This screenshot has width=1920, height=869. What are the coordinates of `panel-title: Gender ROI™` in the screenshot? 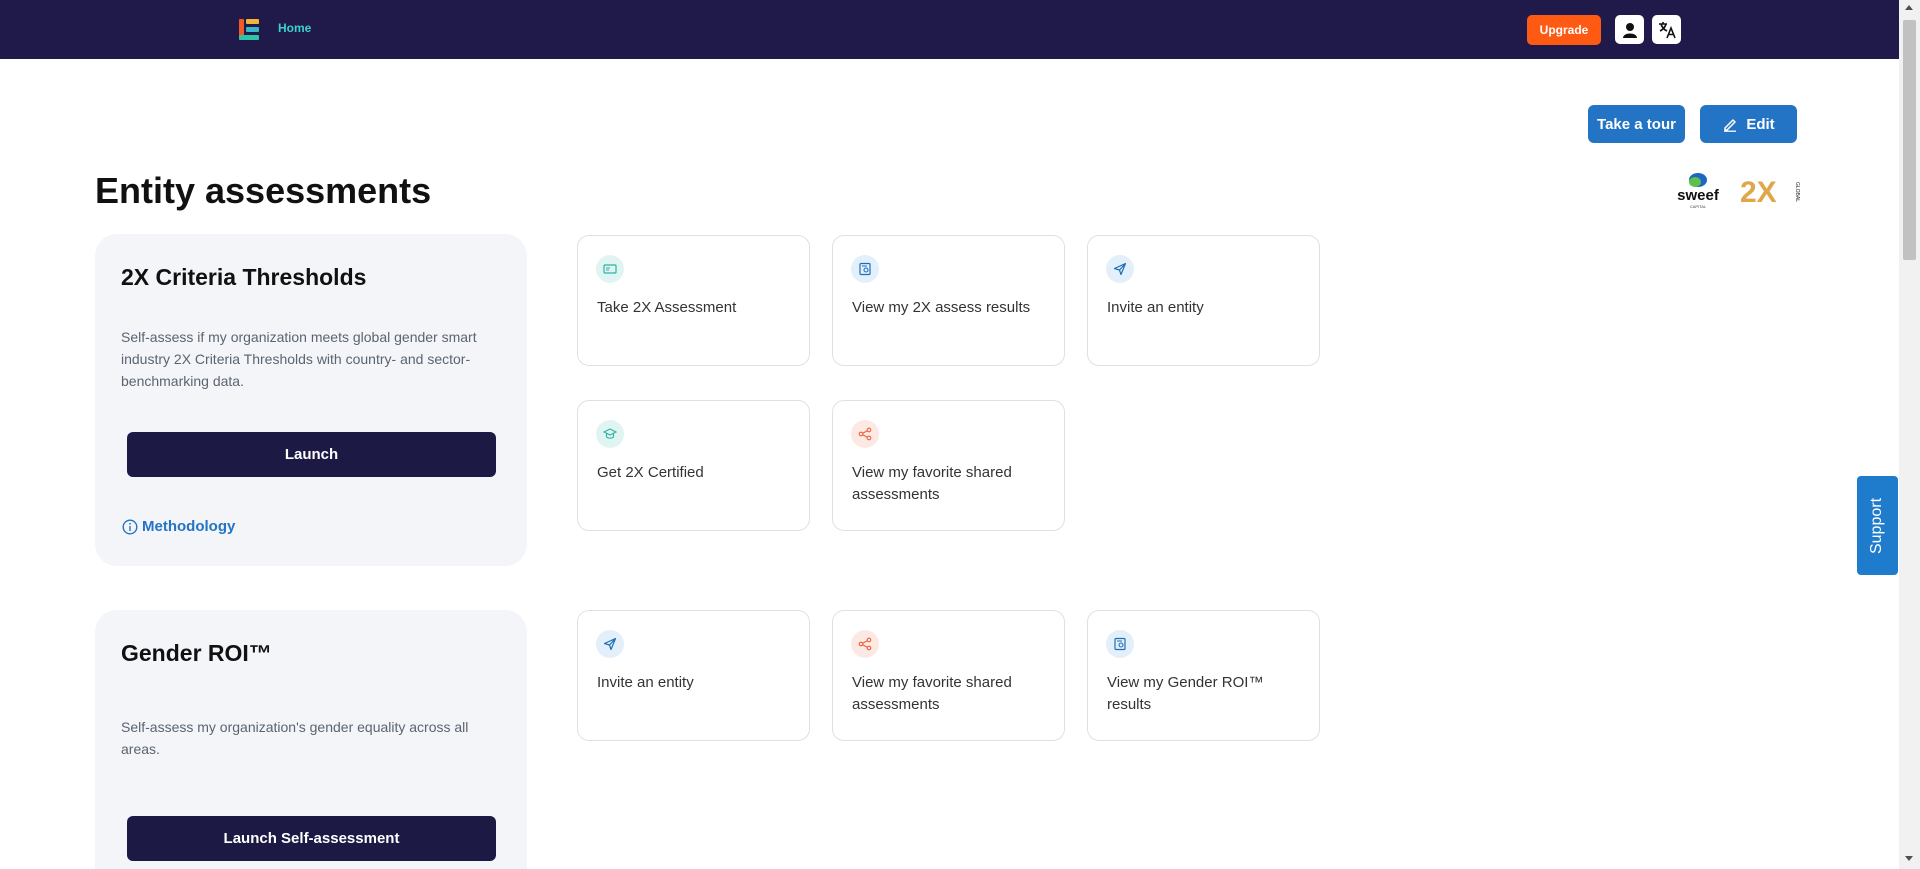 It's located at (196, 653).